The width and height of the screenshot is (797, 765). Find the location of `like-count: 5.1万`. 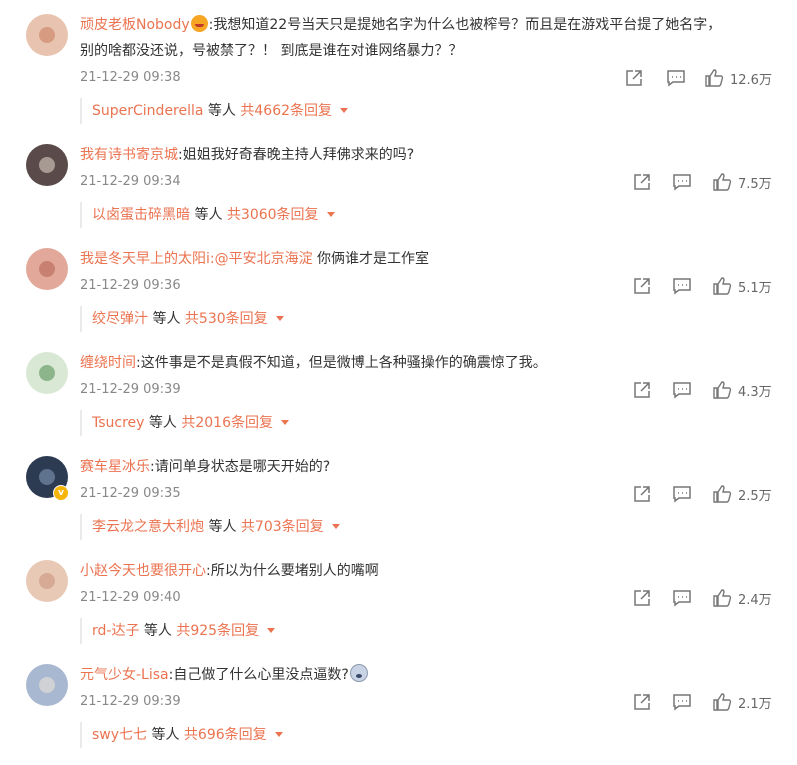

like-count: 5.1万 is located at coordinates (755, 288).